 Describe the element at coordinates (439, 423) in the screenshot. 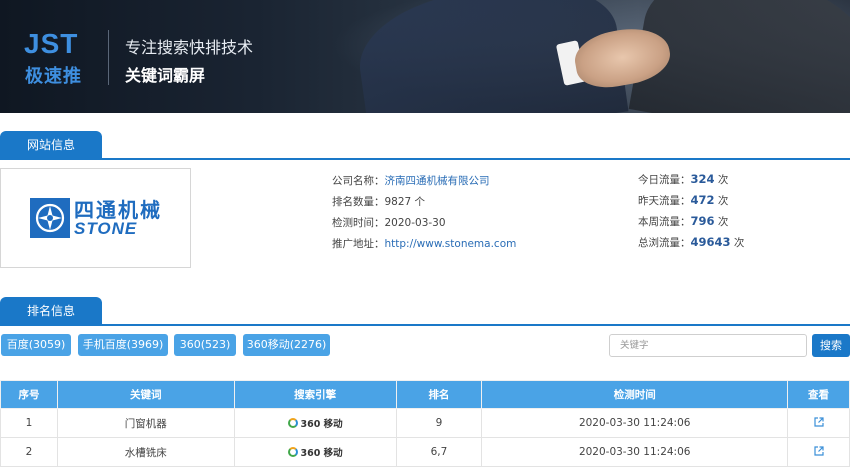

I see `row-rank: 9` at that location.